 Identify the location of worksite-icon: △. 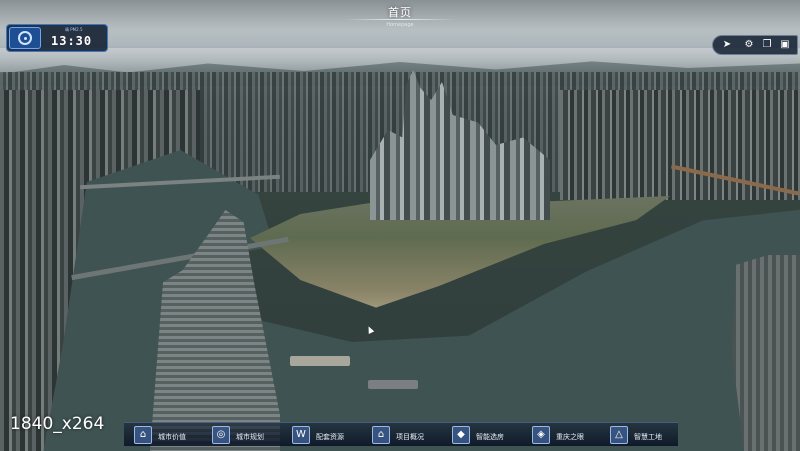
(619, 435).